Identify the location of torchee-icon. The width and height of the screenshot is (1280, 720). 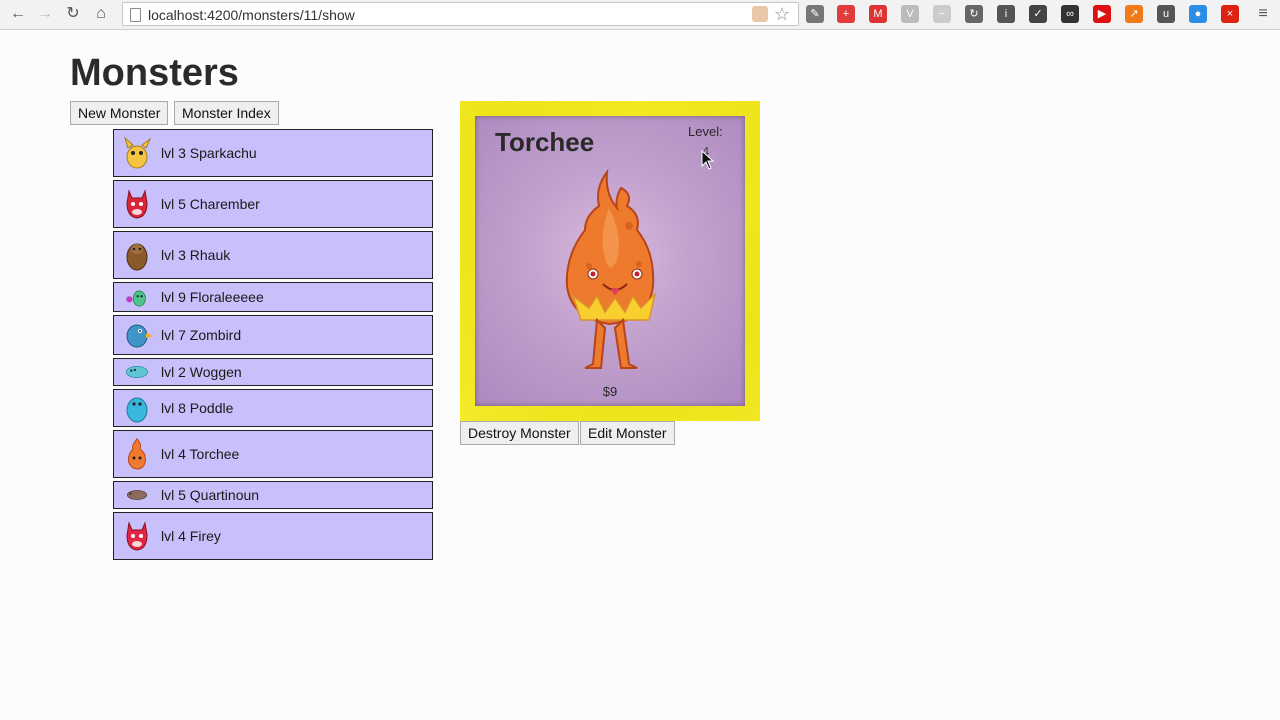
(137, 454).